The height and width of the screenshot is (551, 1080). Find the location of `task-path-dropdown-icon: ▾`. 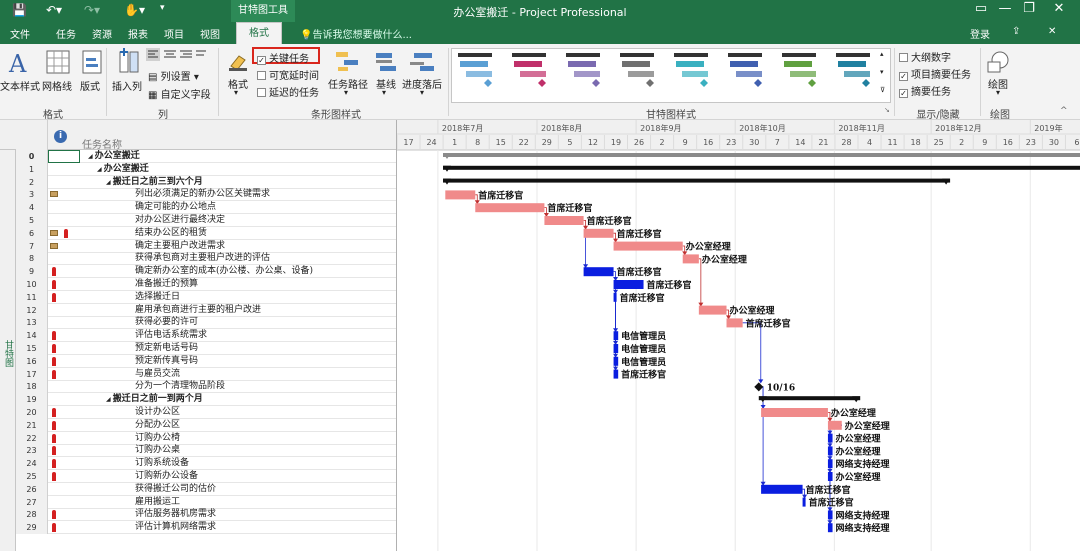

task-path-dropdown-icon: ▾ is located at coordinates (346, 92).